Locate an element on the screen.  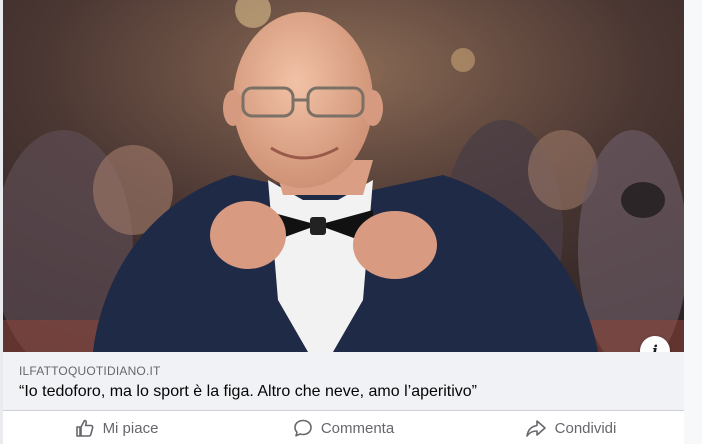
share-button: Condividi is located at coordinates (570, 427).